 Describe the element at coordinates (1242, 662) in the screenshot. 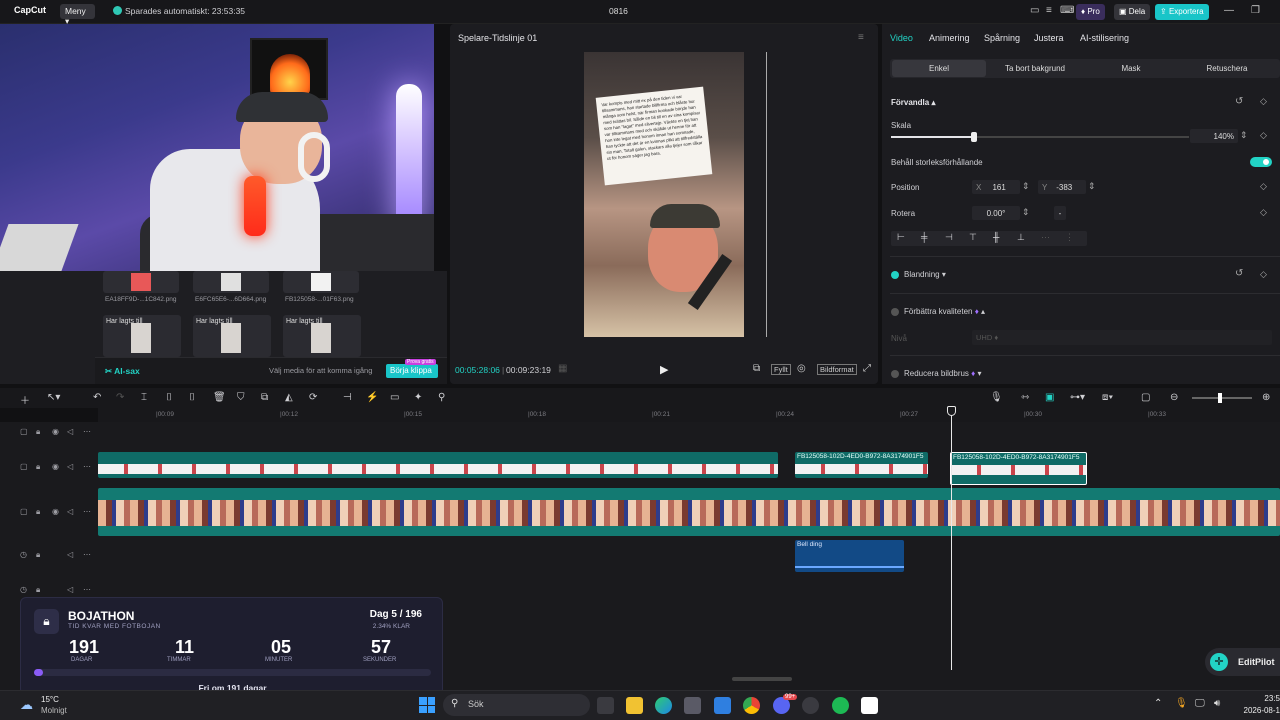

I see `editpilot-button: ✛ EditPilot` at that location.